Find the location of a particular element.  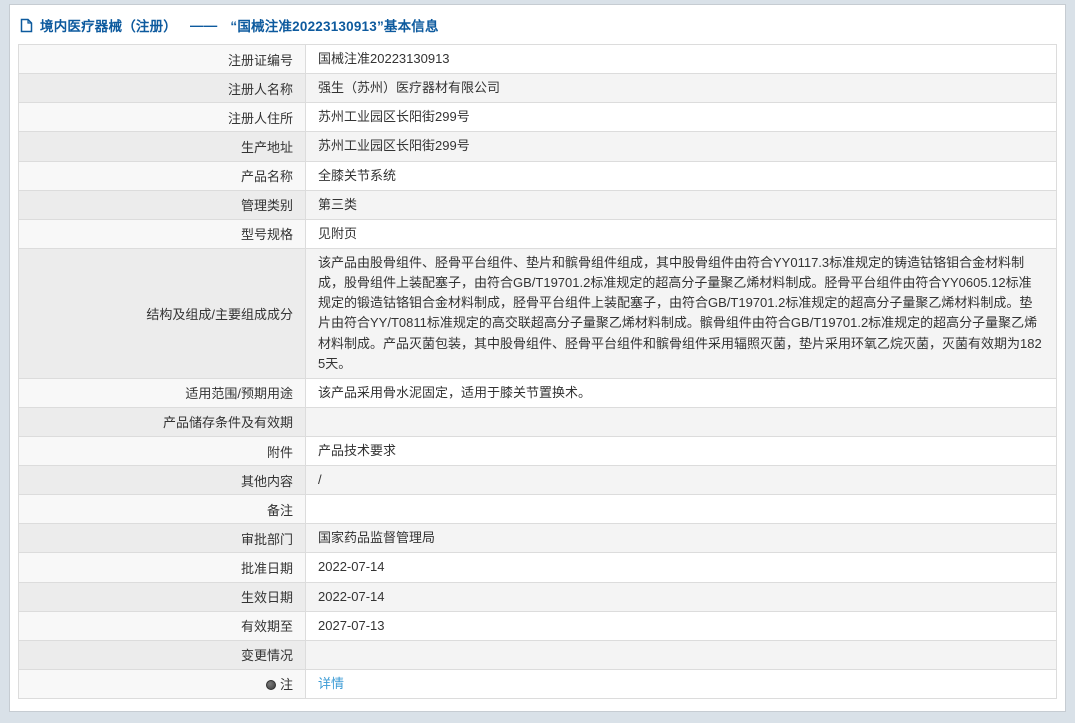

row-value-text: 2027-07-13 is located at coordinates (351, 625).